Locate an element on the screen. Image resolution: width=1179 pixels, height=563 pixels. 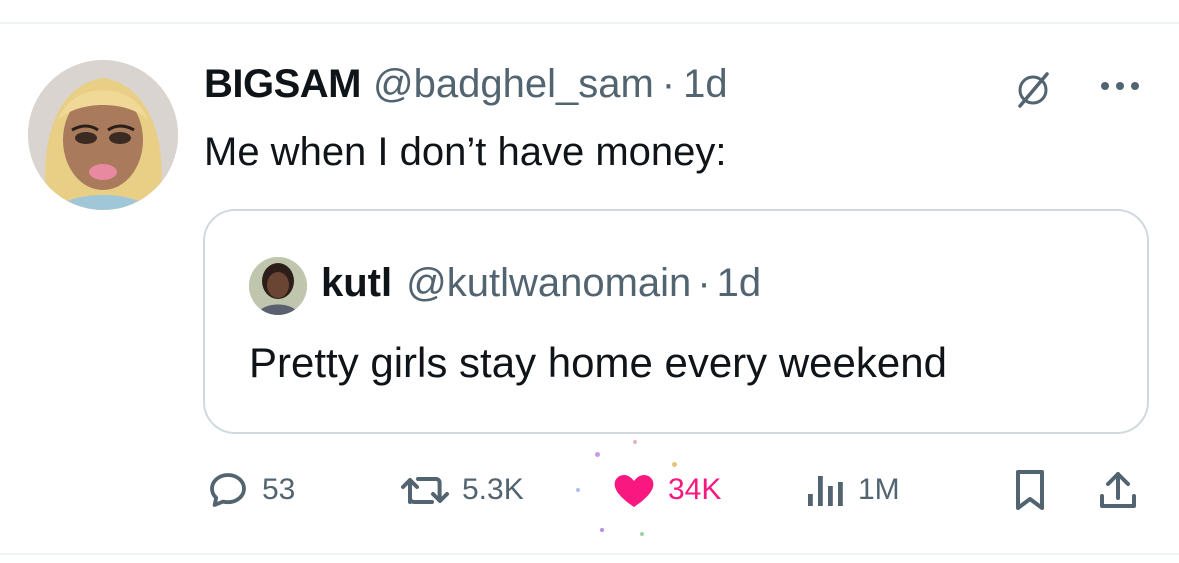
quoted-avatar-image is located at coordinates (278, 286).